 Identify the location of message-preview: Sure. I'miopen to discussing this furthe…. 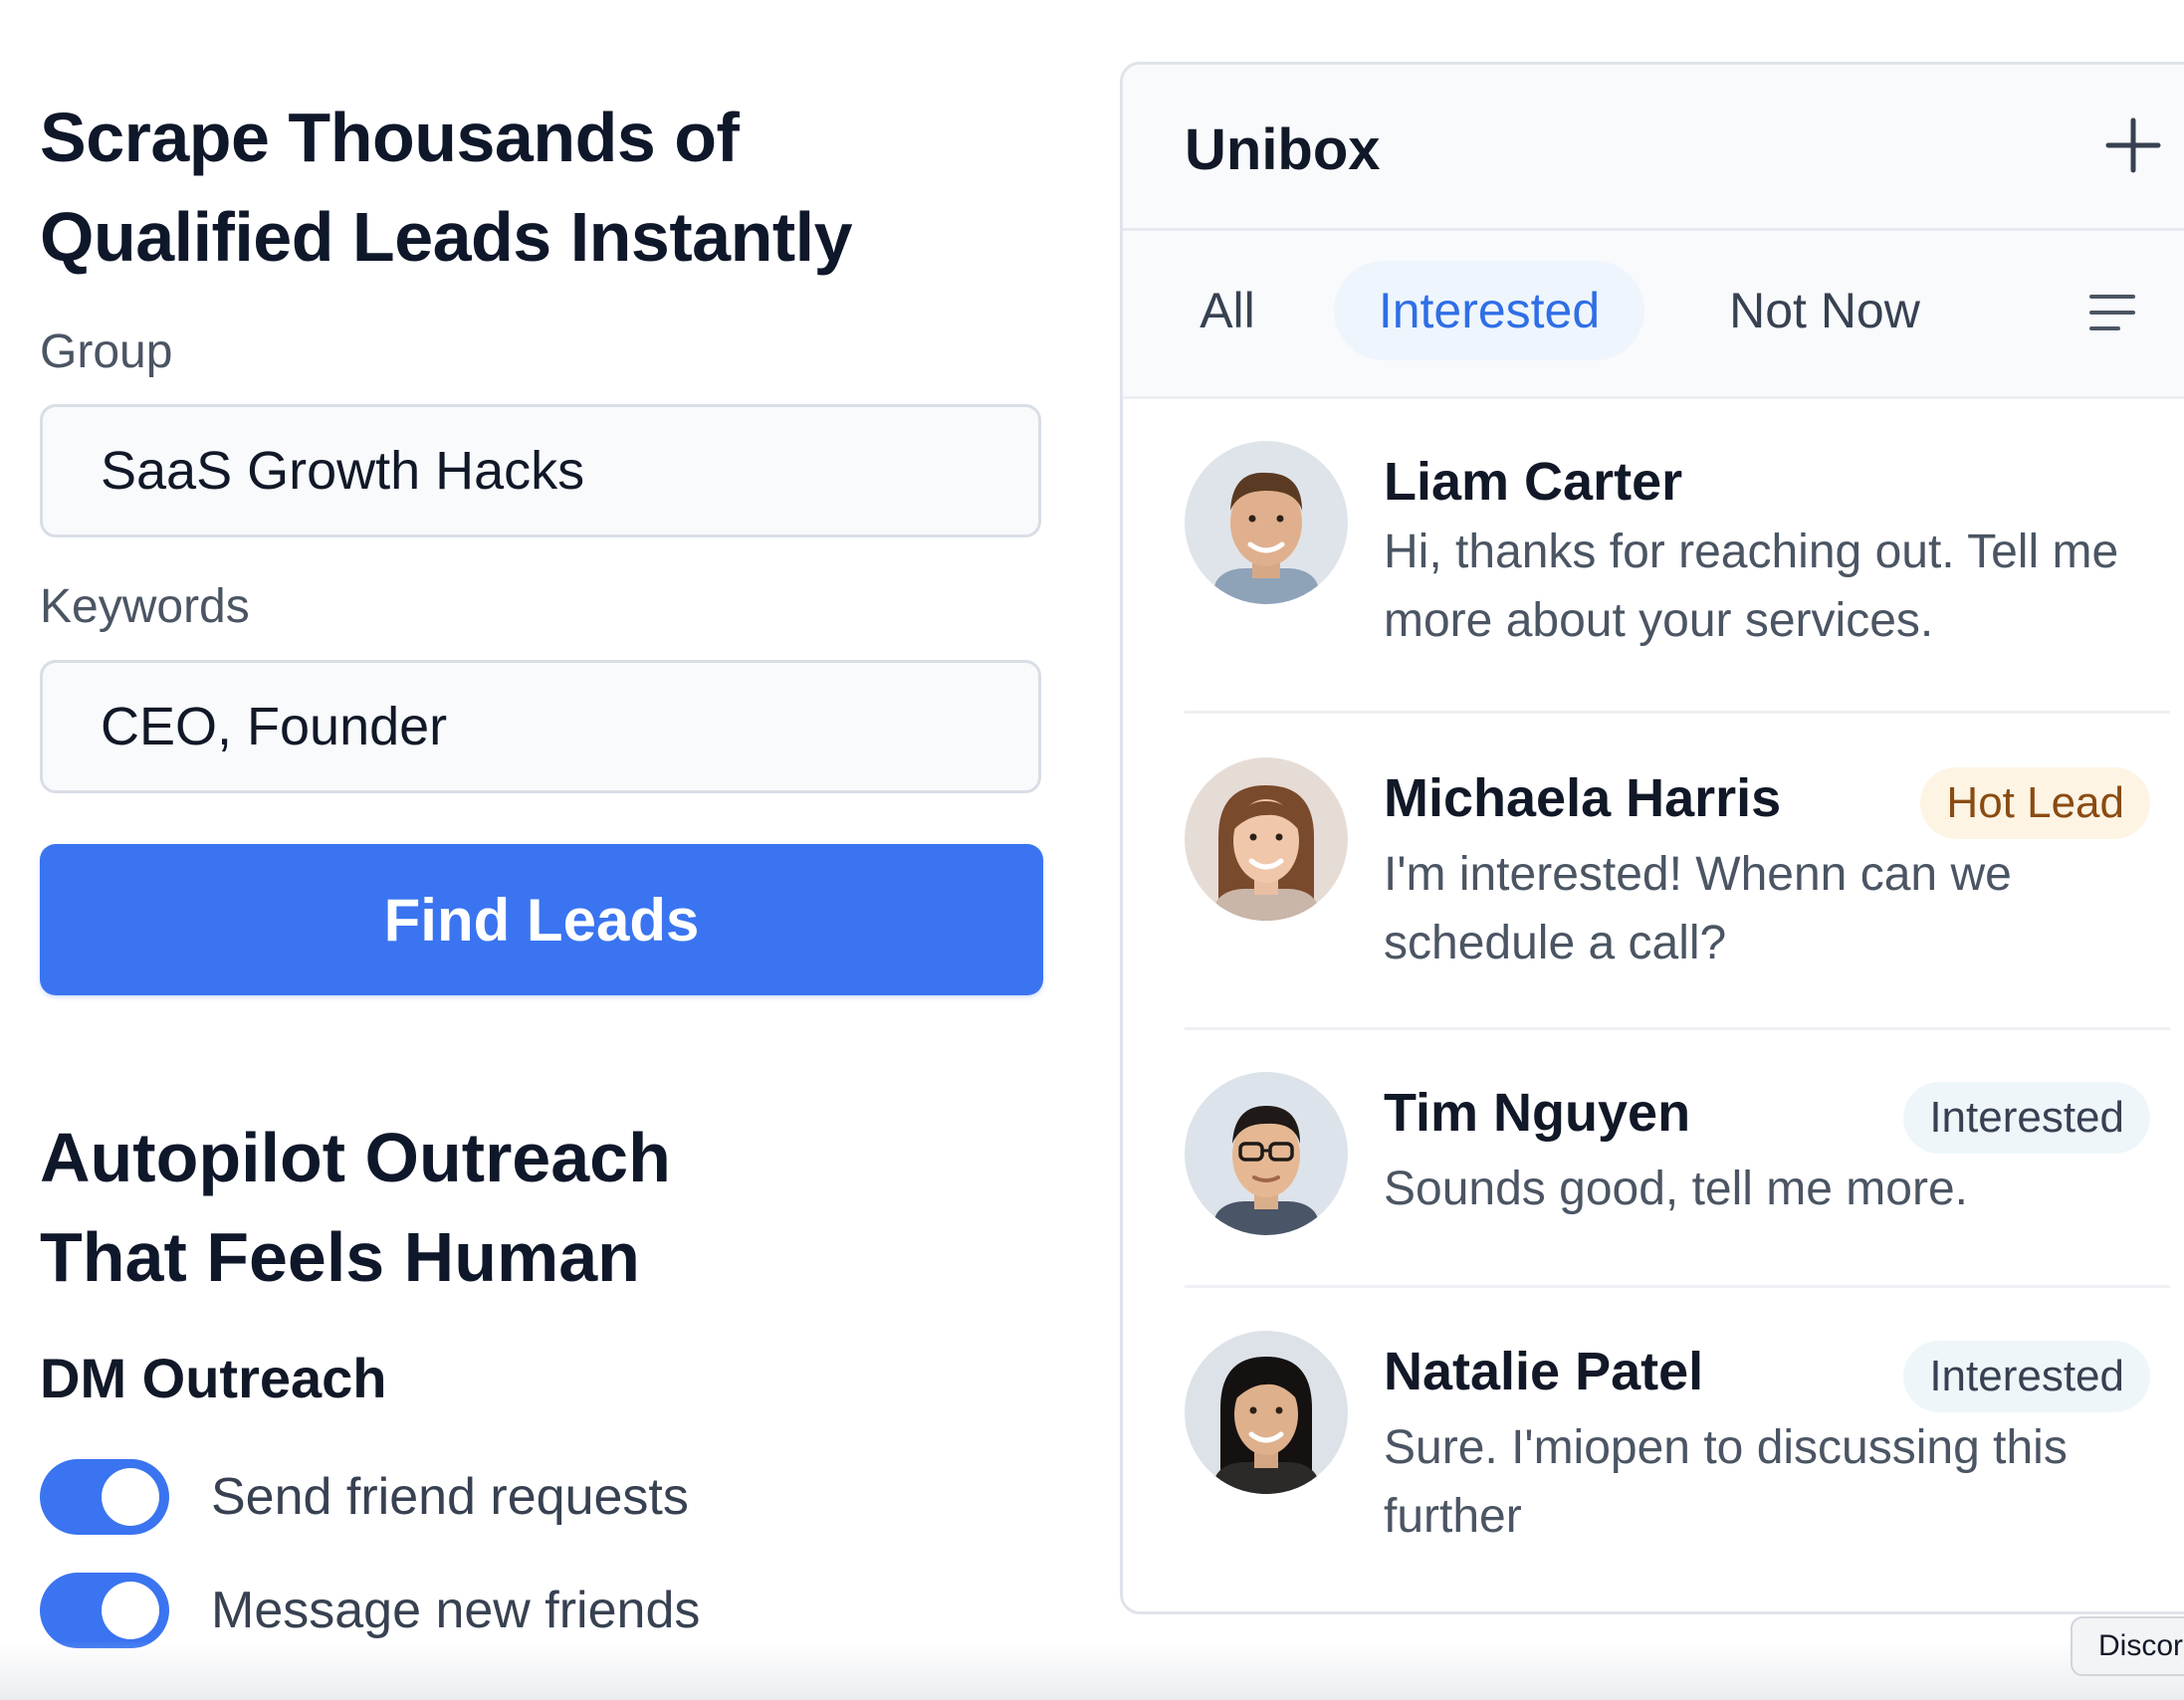
(1726, 1482).